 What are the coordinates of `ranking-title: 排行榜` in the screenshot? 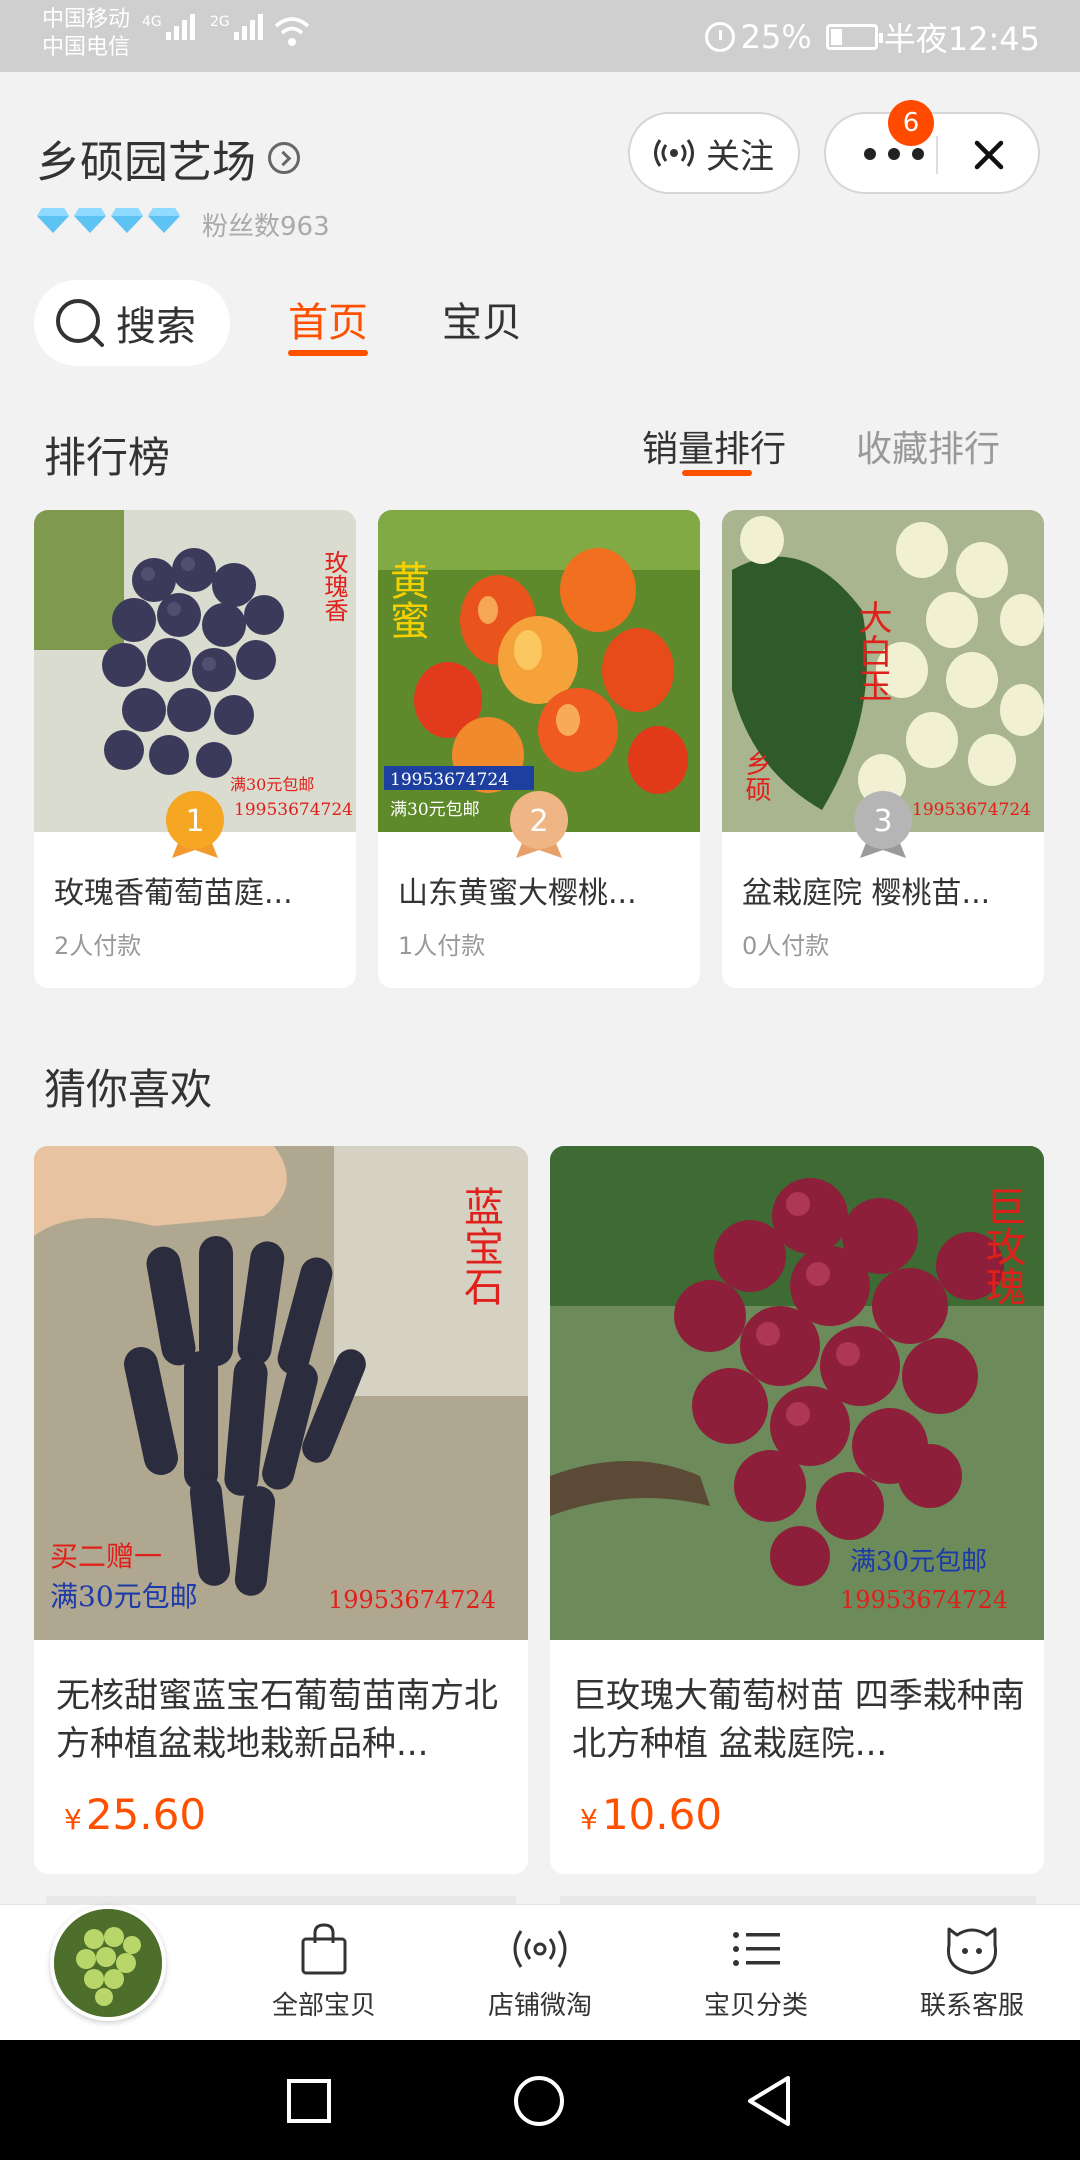 It's located at (107, 457).